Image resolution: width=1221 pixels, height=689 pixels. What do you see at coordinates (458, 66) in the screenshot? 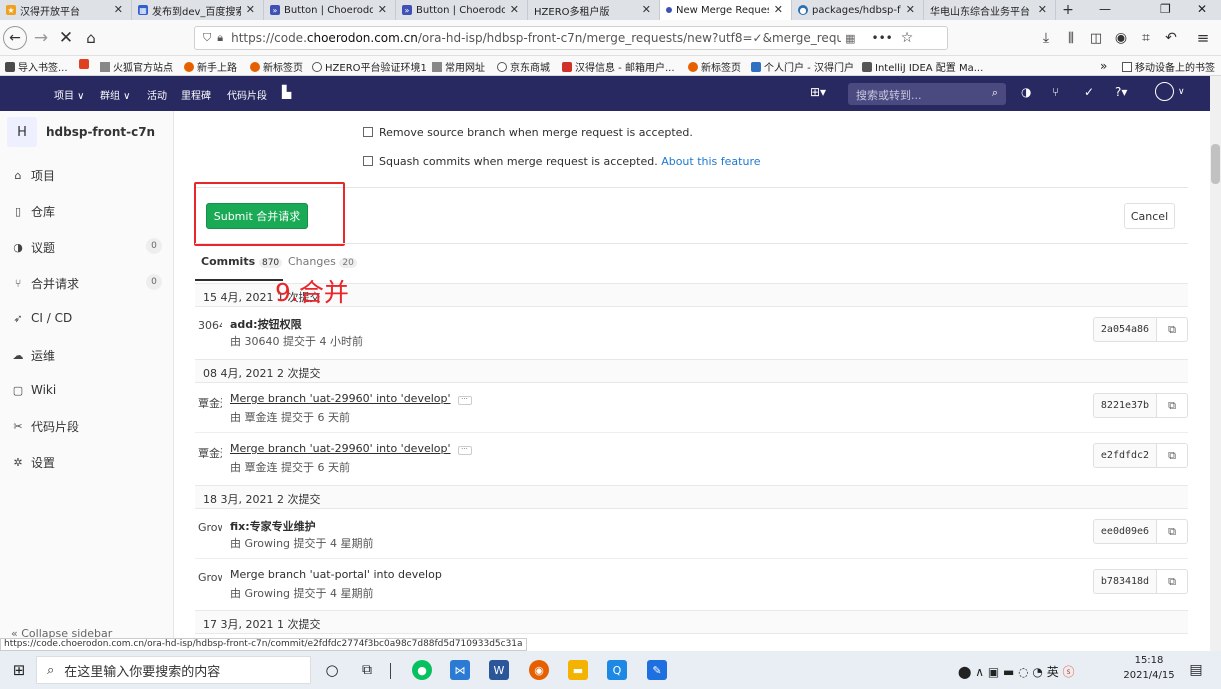
I see `bookmark-item: 常用网址` at bounding box center [458, 66].